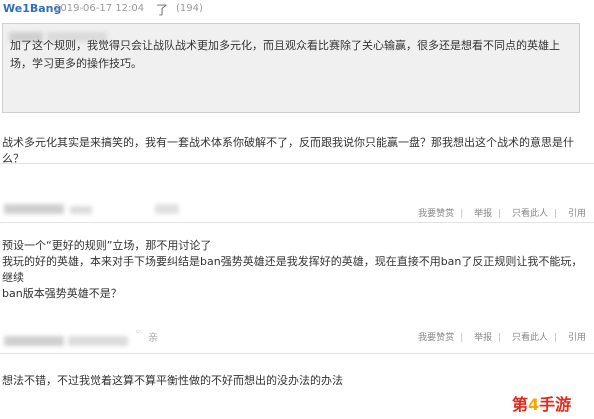 Image resolution: width=594 pixels, height=419 pixels. What do you see at coordinates (99, 8) in the screenshot?
I see `post-timestamp: 2019-06-17 12:04` at bounding box center [99, 8].